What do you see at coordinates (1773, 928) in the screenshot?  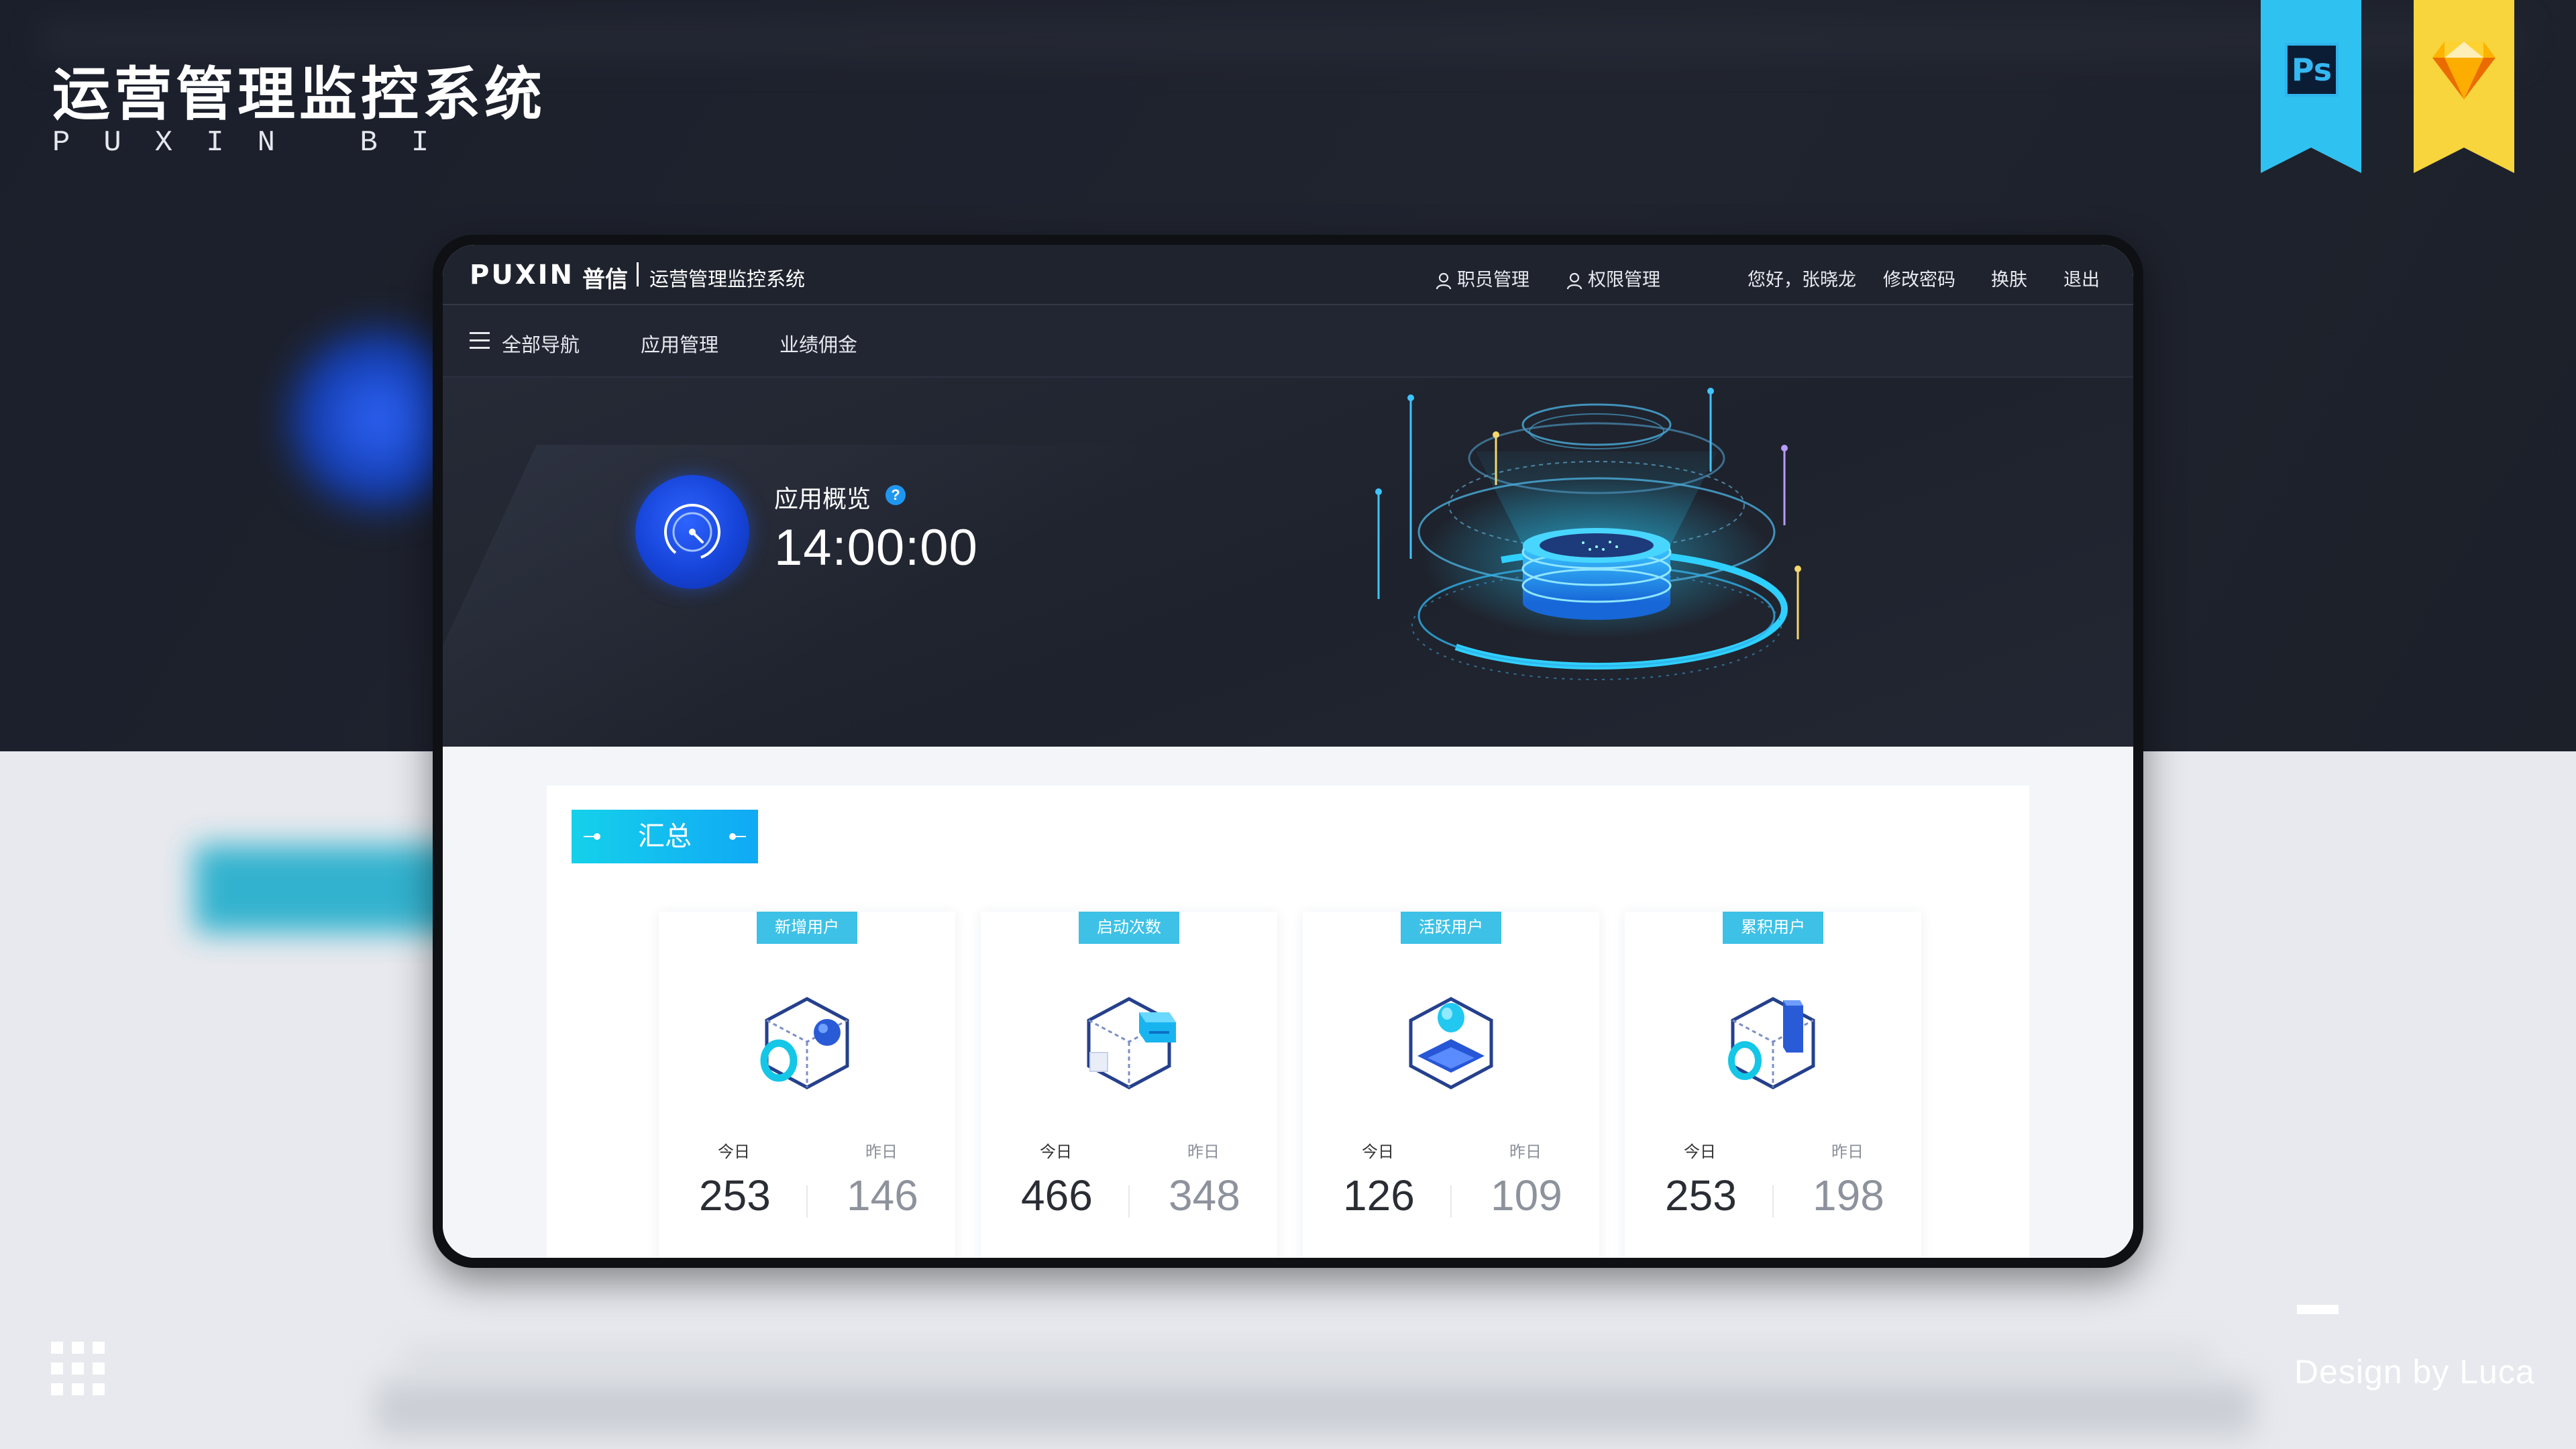 I see `card-title: 累积用户` at bounding box center [1773, 928].